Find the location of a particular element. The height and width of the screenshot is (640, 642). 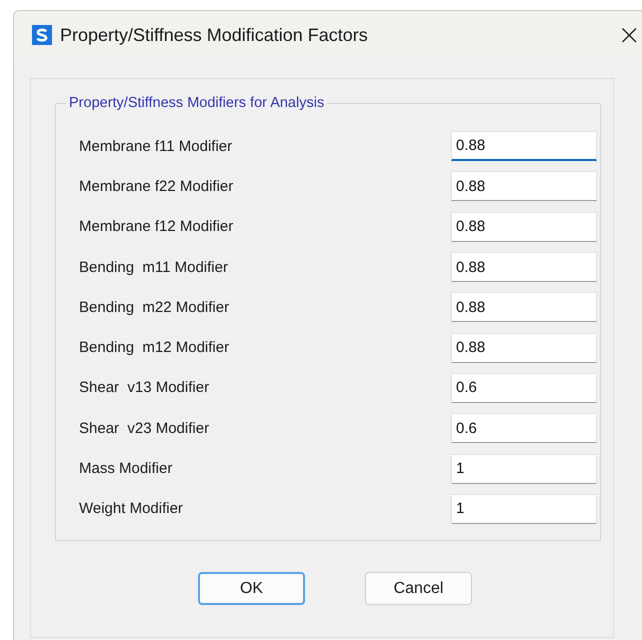

field-label: Membrane f11 Modifier is located at coordinates (156, 146).